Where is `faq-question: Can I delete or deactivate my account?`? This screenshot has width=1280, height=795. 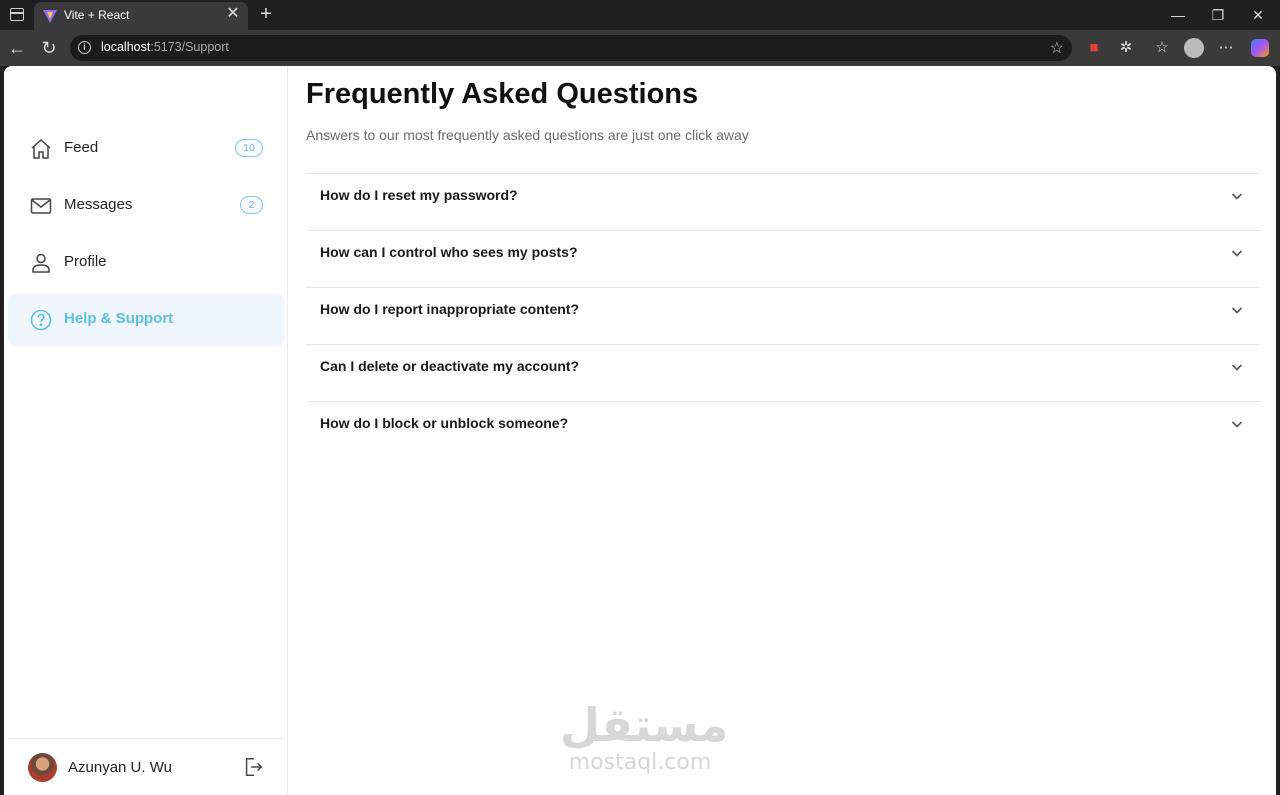
faq-question: Can I delete or deactivate my account? is located at coordinates (450, 366).